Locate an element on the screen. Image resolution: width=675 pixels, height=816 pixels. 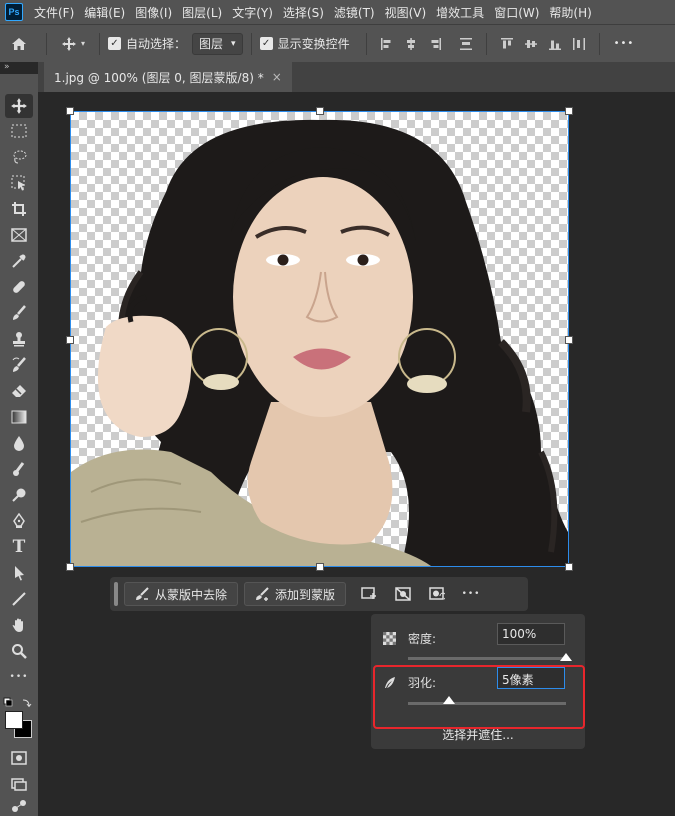
align-vertical-center-icon is located at coordinates (531, 44).